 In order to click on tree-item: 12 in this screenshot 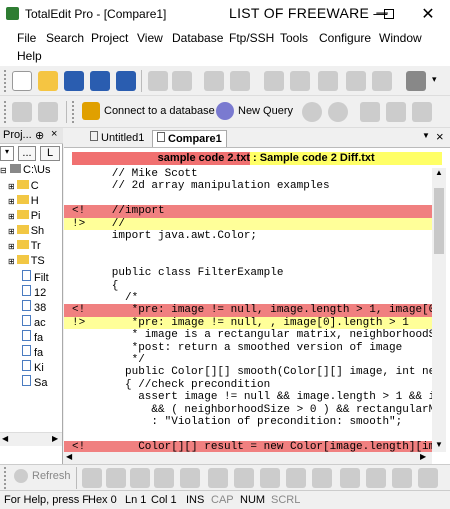, I will do `click(34, 292)`.